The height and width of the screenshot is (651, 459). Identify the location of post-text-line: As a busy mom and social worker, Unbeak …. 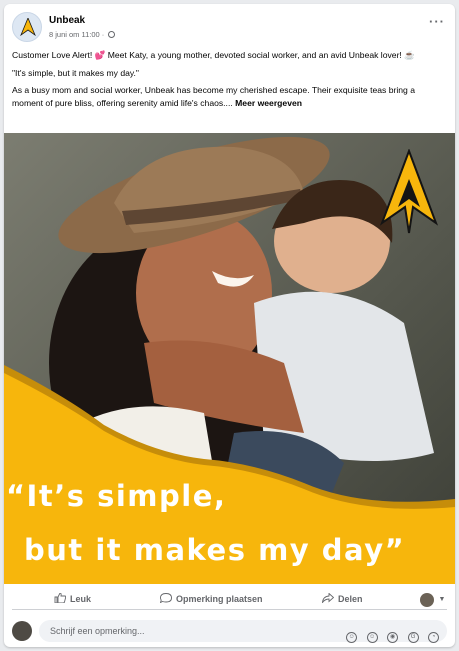
(230, 96).